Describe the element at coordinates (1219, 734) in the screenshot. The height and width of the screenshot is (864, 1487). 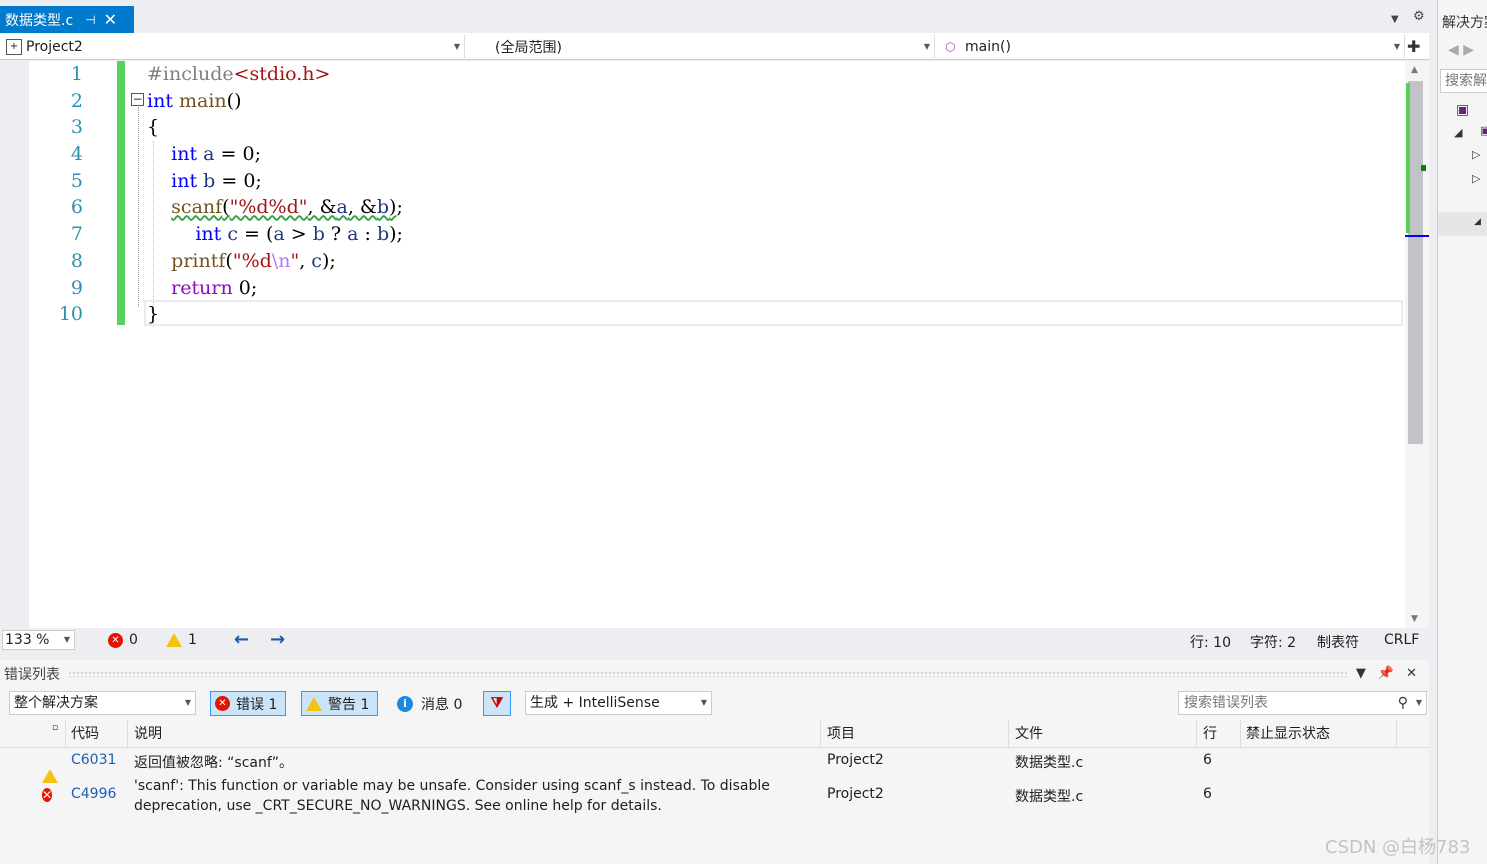
I see `column-header-line: 行` at that location.